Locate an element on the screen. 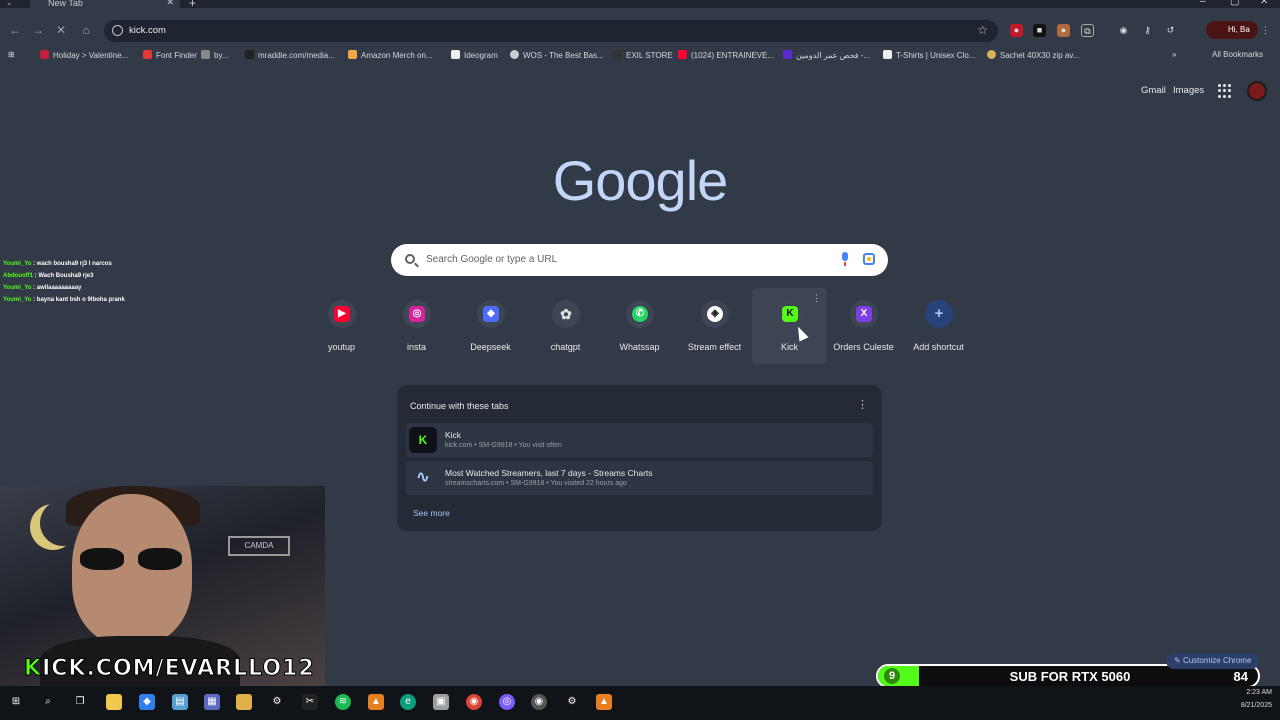 The image size is (1280, 720). address-text: kick.com is located at coordinates (147, 30).